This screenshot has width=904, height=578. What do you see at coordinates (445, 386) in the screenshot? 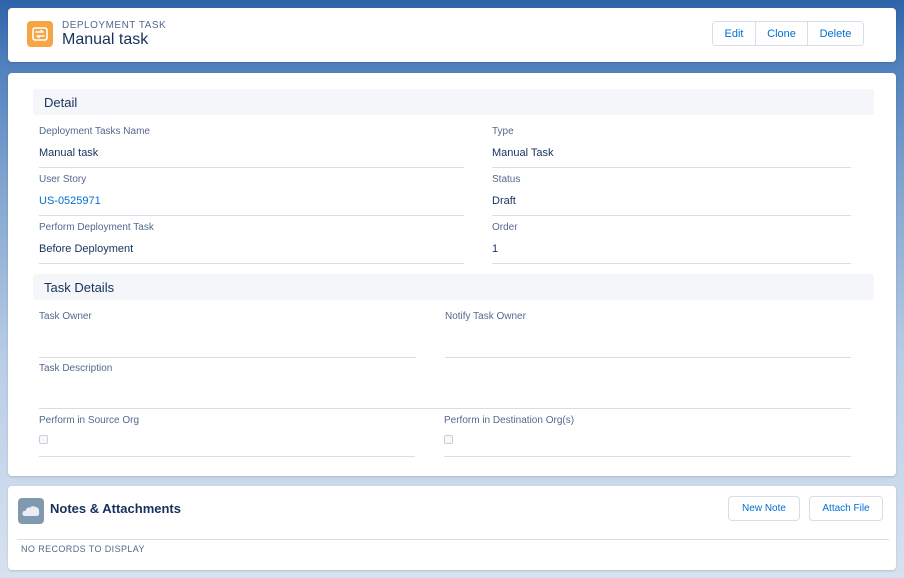
I see `field-task-description: Task Description` at bounding box center [445, 386].